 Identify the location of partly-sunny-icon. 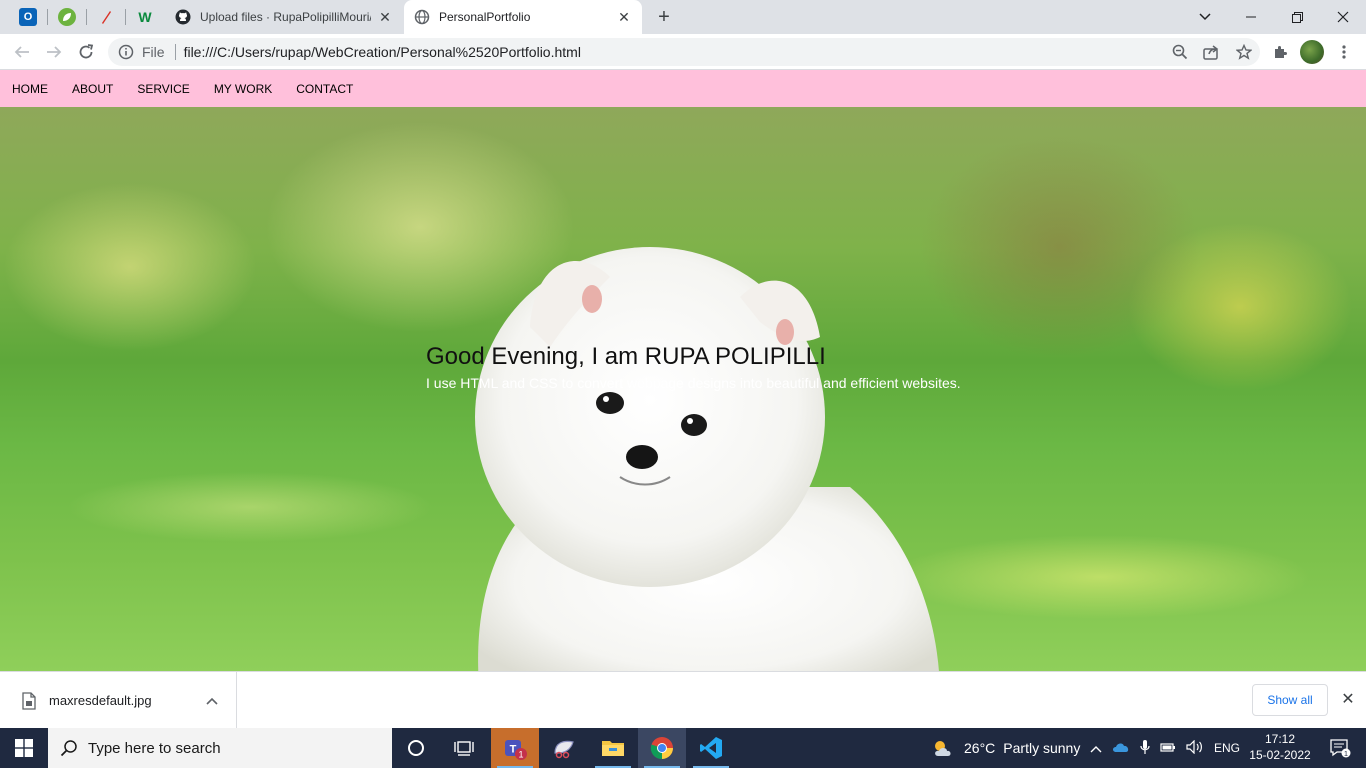
(943, 748).